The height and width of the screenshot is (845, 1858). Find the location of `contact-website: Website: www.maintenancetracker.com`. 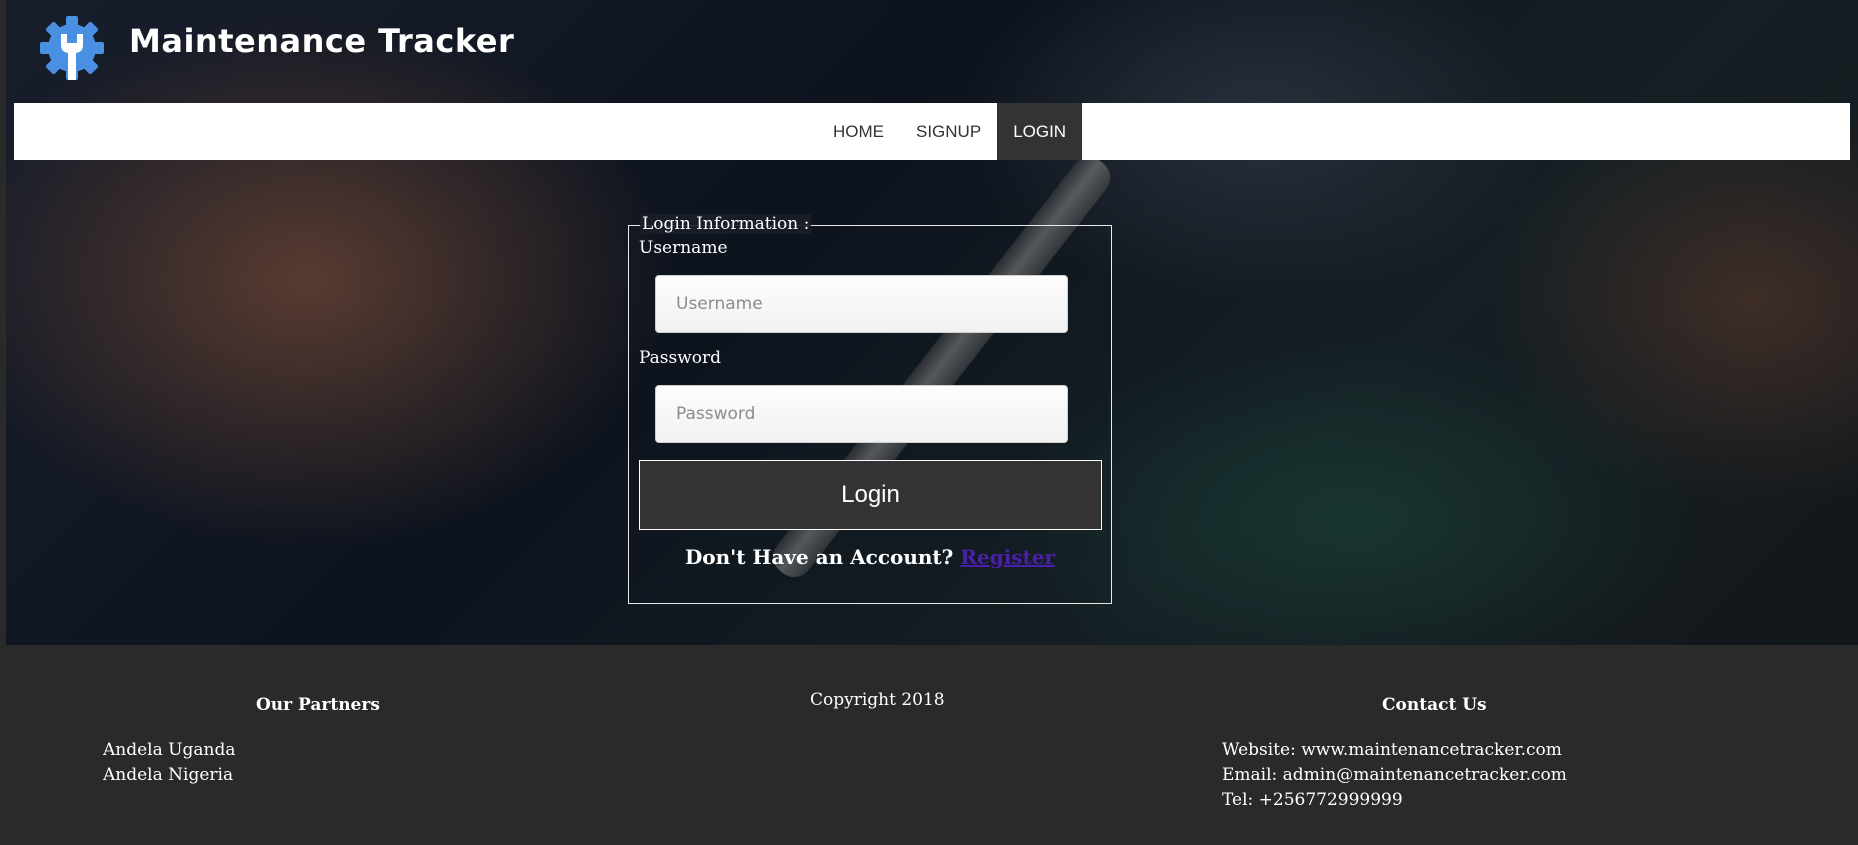

contact-website: Website: www.maintenancetracker.com is located at coordinates (1392, 750).